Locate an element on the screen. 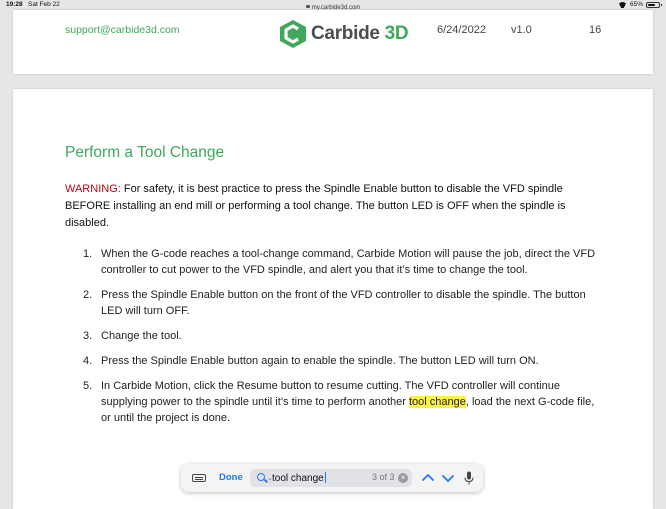 The image size is (666, 509). logo-text-main: Carbide is located at coordinates (345, 33).